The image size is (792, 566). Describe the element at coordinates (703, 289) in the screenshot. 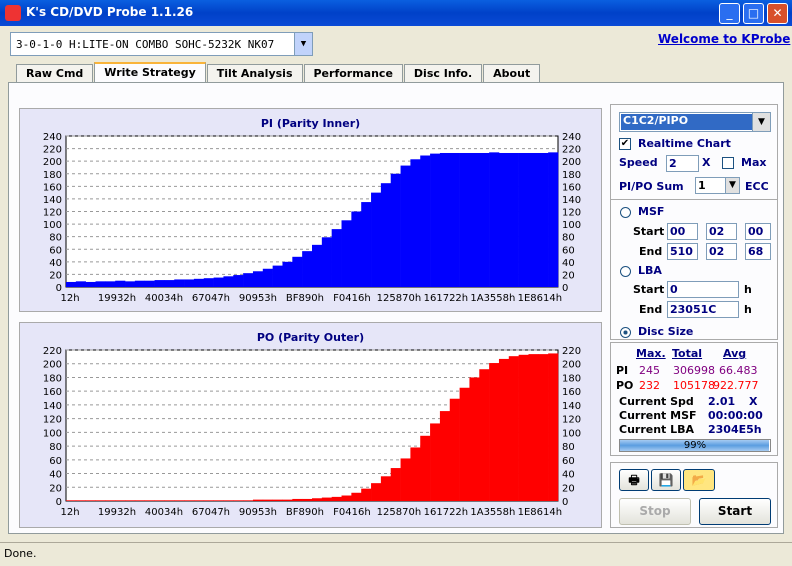

I see `lba-start-input: 0` at that location.